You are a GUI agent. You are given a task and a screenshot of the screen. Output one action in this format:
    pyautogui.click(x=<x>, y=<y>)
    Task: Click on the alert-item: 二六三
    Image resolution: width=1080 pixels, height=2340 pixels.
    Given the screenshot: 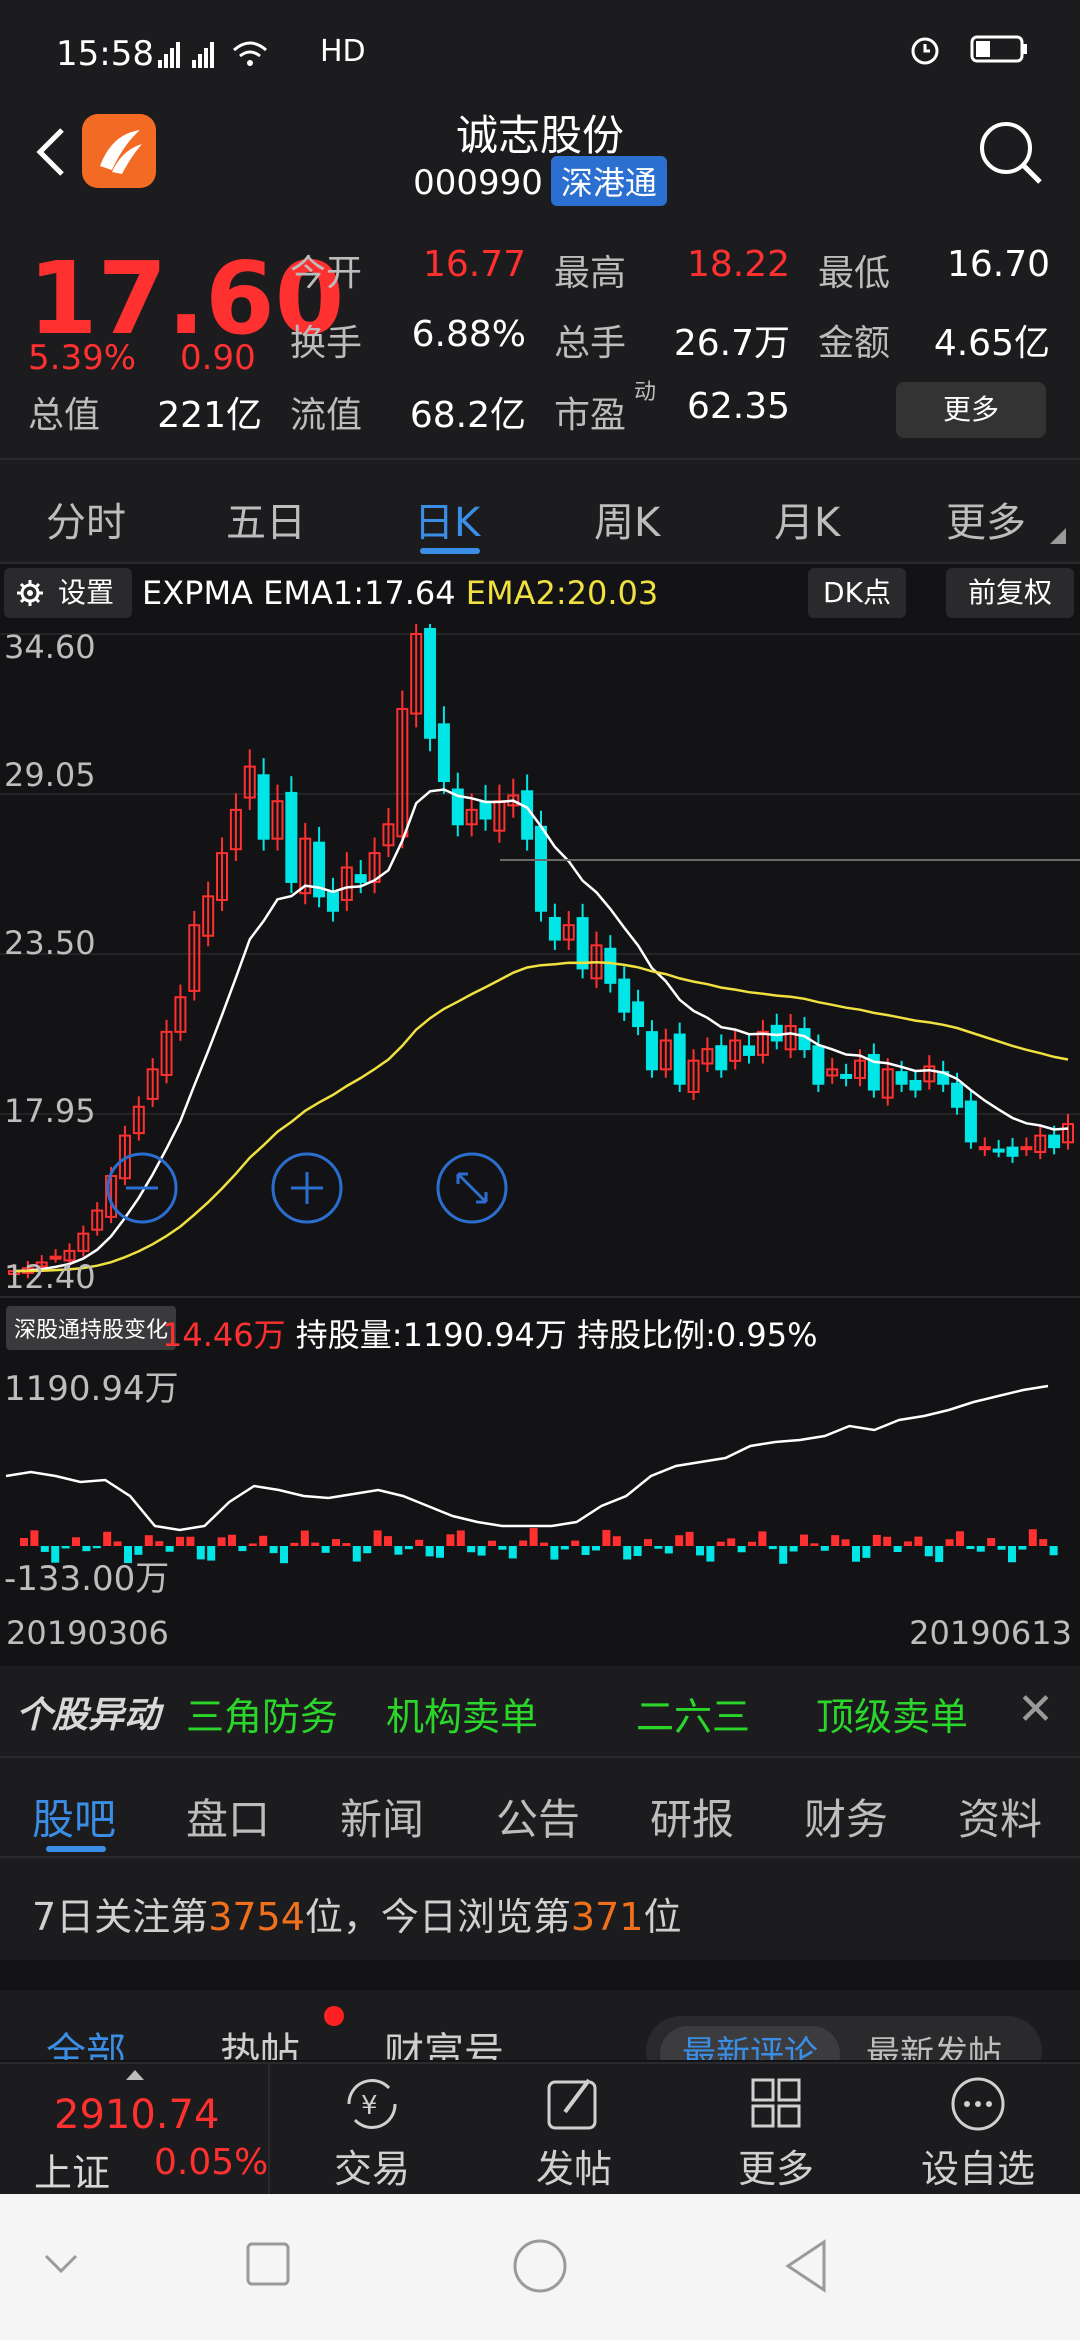 What is the action you would take?
    pyautogui.click(x=693, y=1713)
    